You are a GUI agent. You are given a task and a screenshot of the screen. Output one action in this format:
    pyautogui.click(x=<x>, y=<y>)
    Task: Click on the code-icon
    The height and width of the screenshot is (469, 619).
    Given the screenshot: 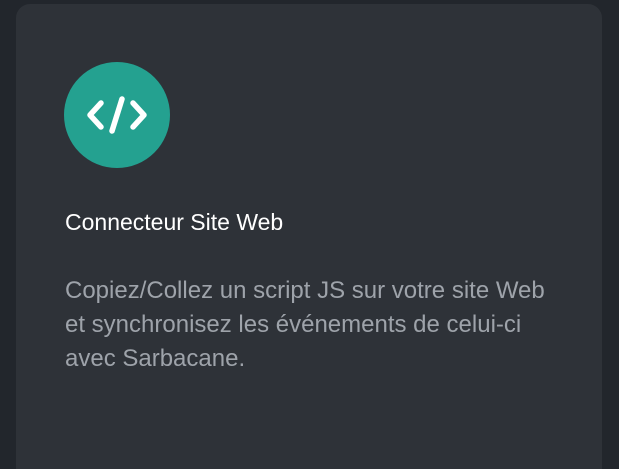 What is the action you would take?
    pyautogui.click(x=117, y=115)
    